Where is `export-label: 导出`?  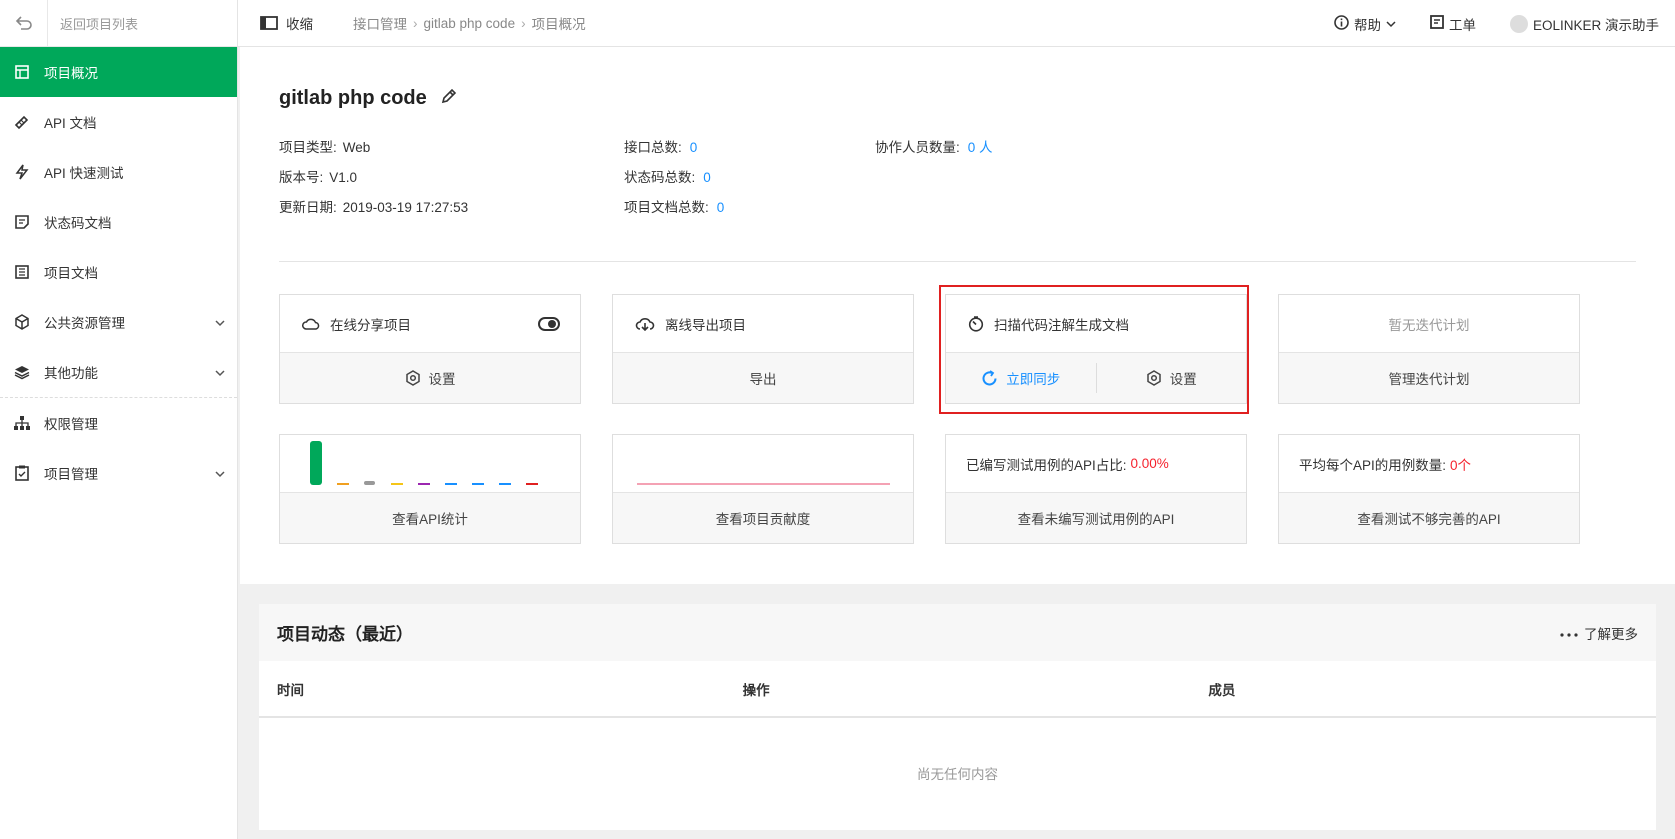 export-label: 导出 is located at coordinates (763, 379).